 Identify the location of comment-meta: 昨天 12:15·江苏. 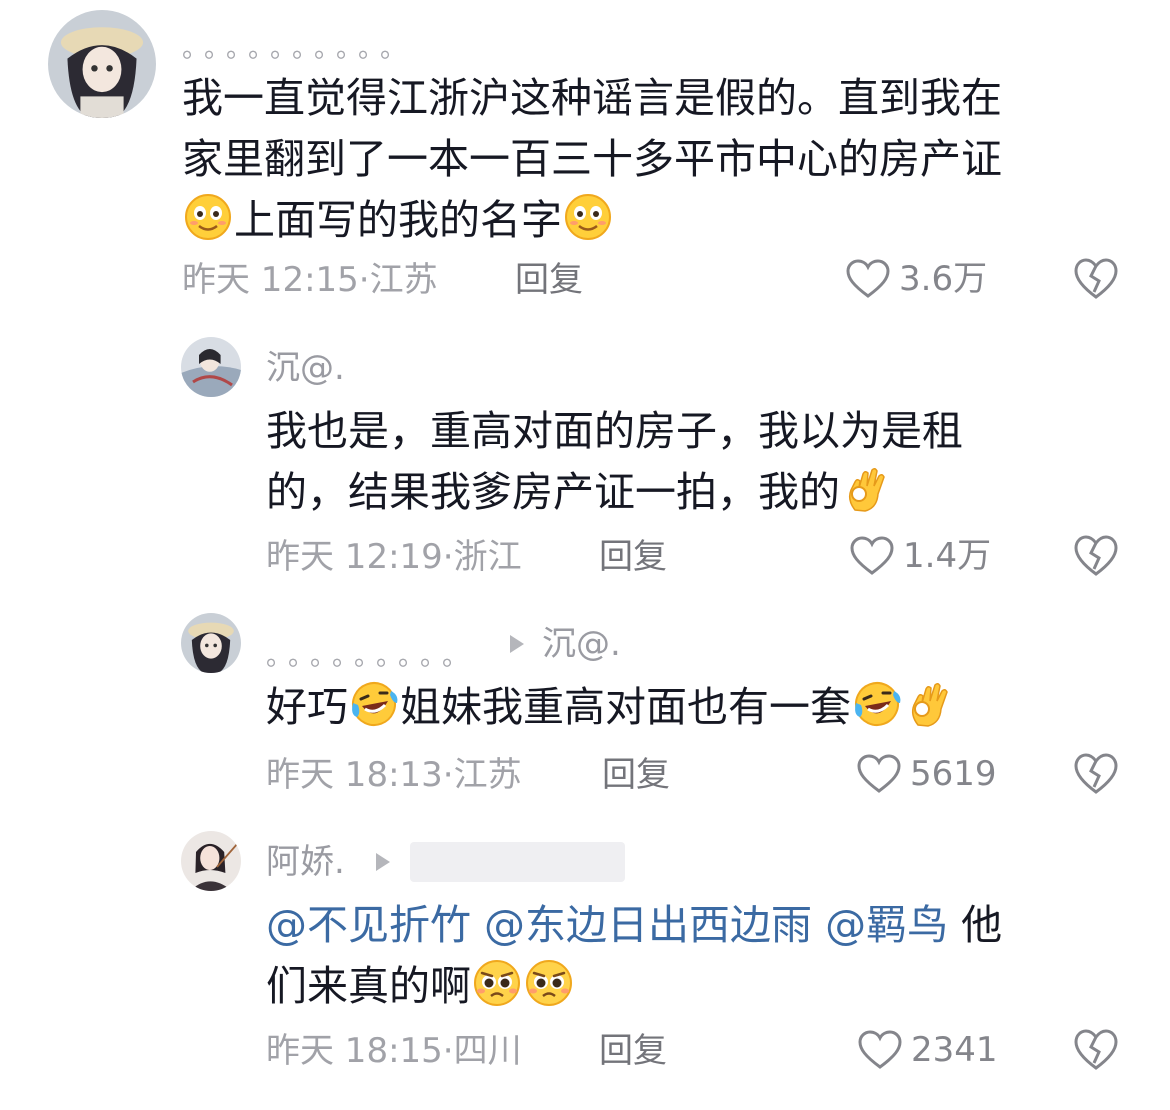
(310, 280).